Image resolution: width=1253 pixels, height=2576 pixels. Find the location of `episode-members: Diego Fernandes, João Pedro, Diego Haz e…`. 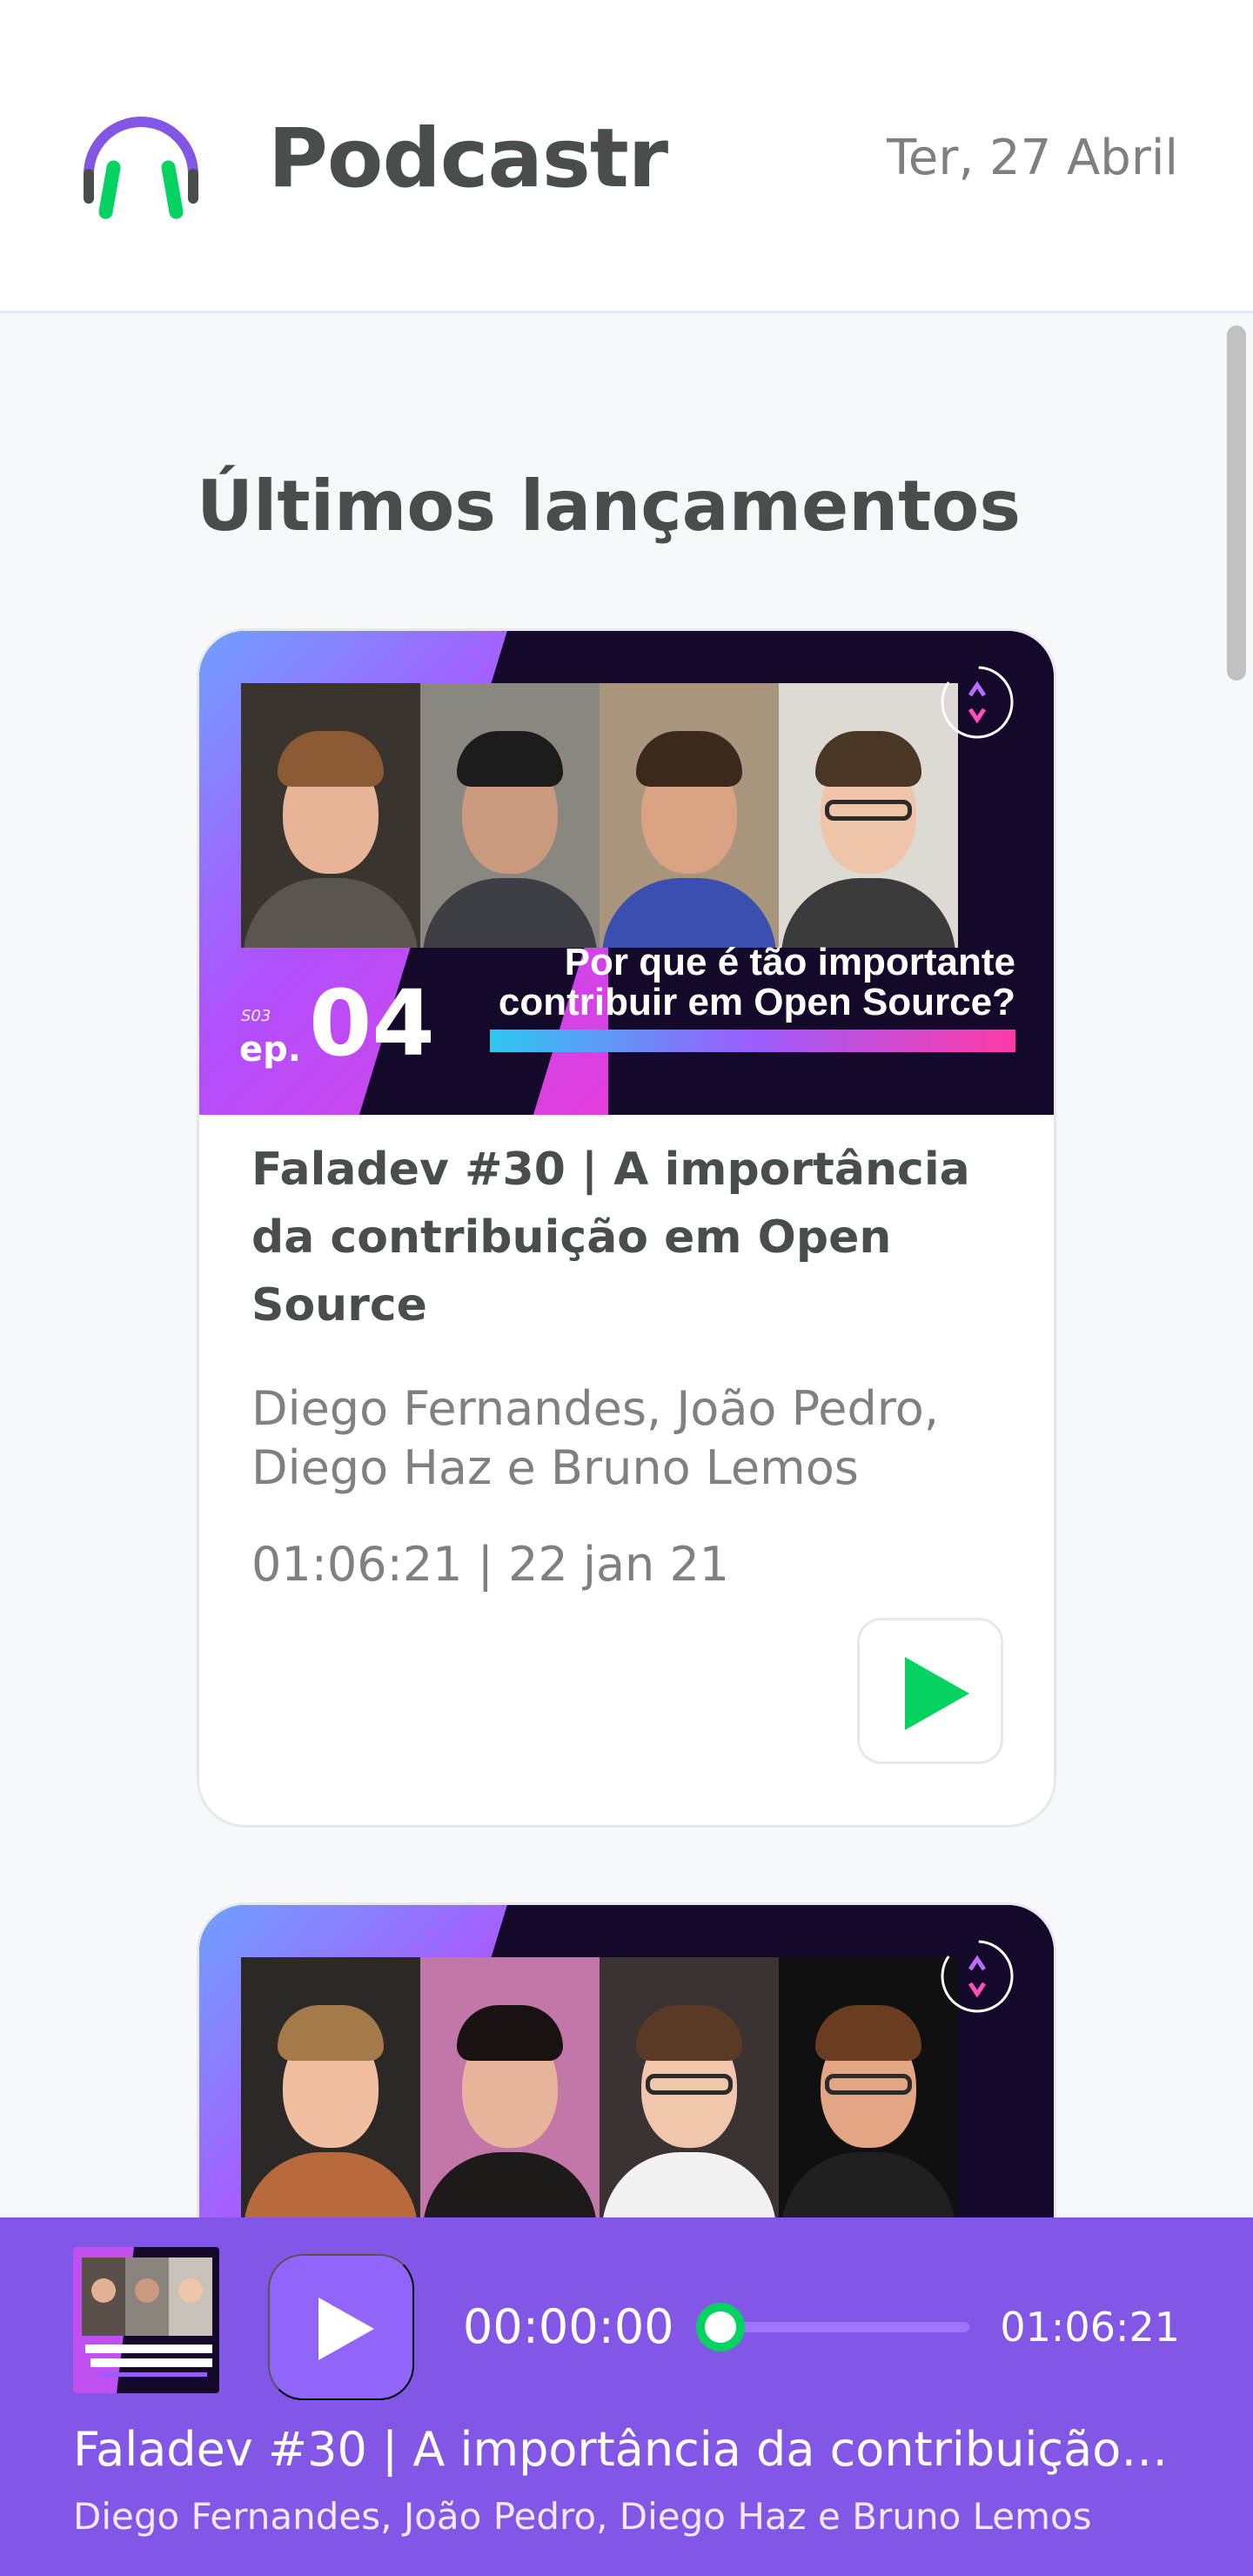

episode-members: Diego Fernandes, João Pedro, Diego Haz e… is located at coordinates (595, 1438).